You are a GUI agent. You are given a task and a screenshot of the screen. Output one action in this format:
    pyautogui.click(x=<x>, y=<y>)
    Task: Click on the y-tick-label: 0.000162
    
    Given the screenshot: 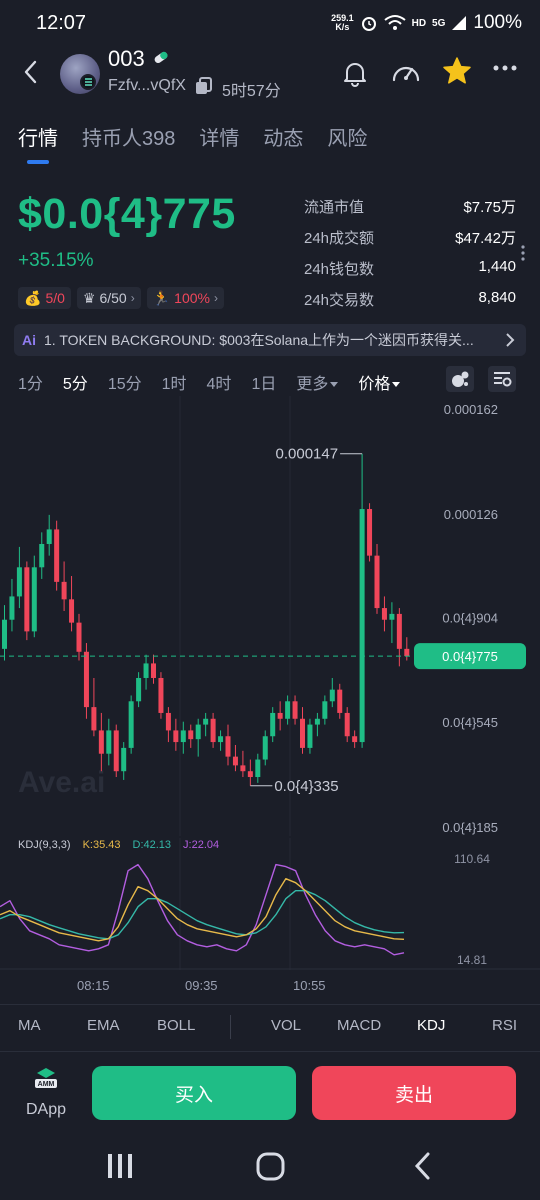 What is the action you would take?
    pyautogui.click(x=471, y=409)
    